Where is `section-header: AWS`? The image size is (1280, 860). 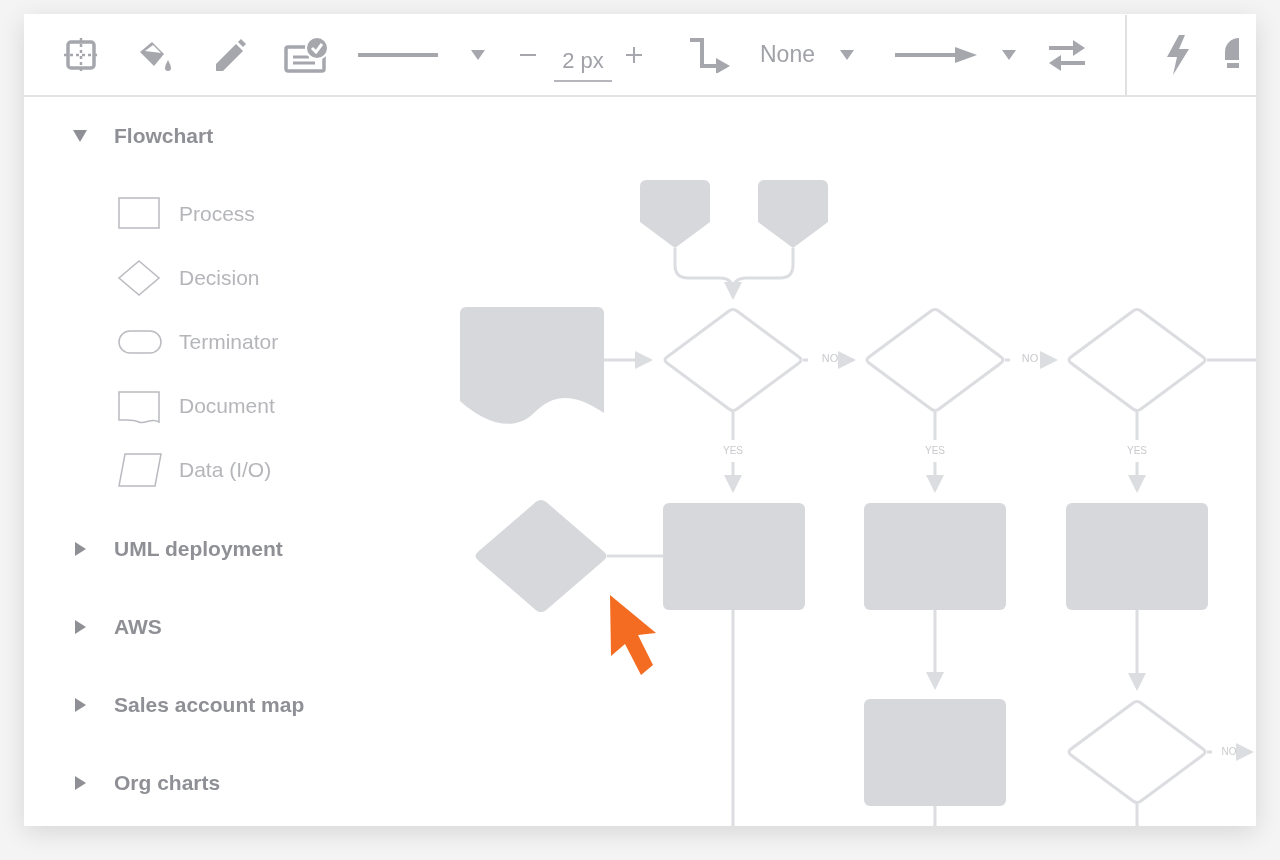 section-header: AWS is located at coordinates (234, 627).